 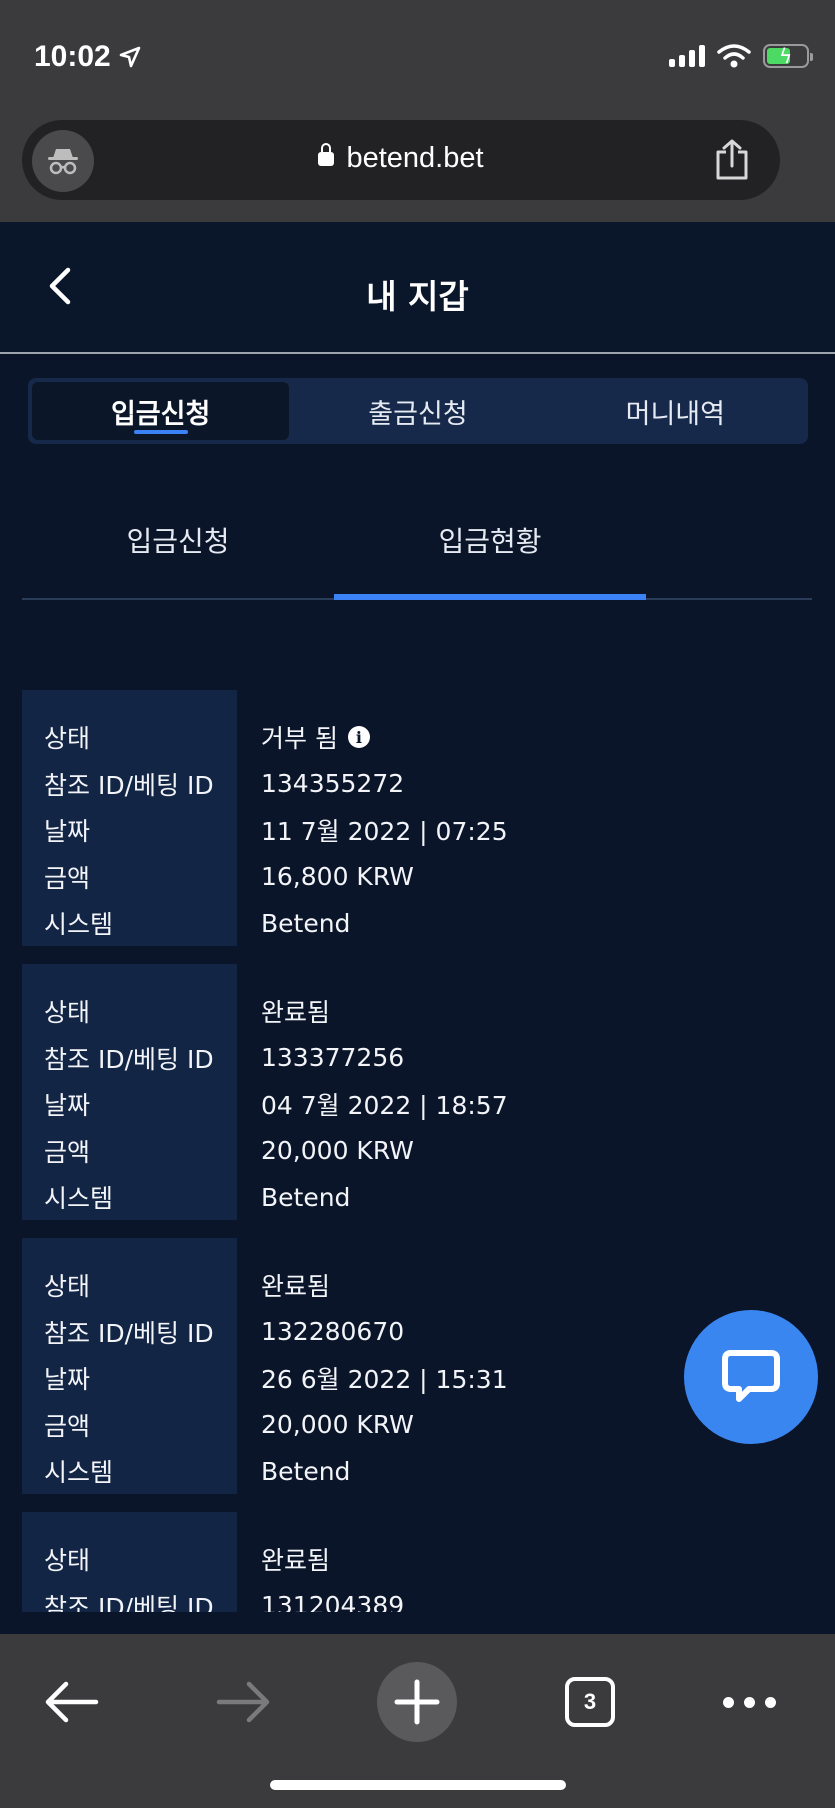 I want to click on arrow-left-icon, so click(x=72, y=1702).